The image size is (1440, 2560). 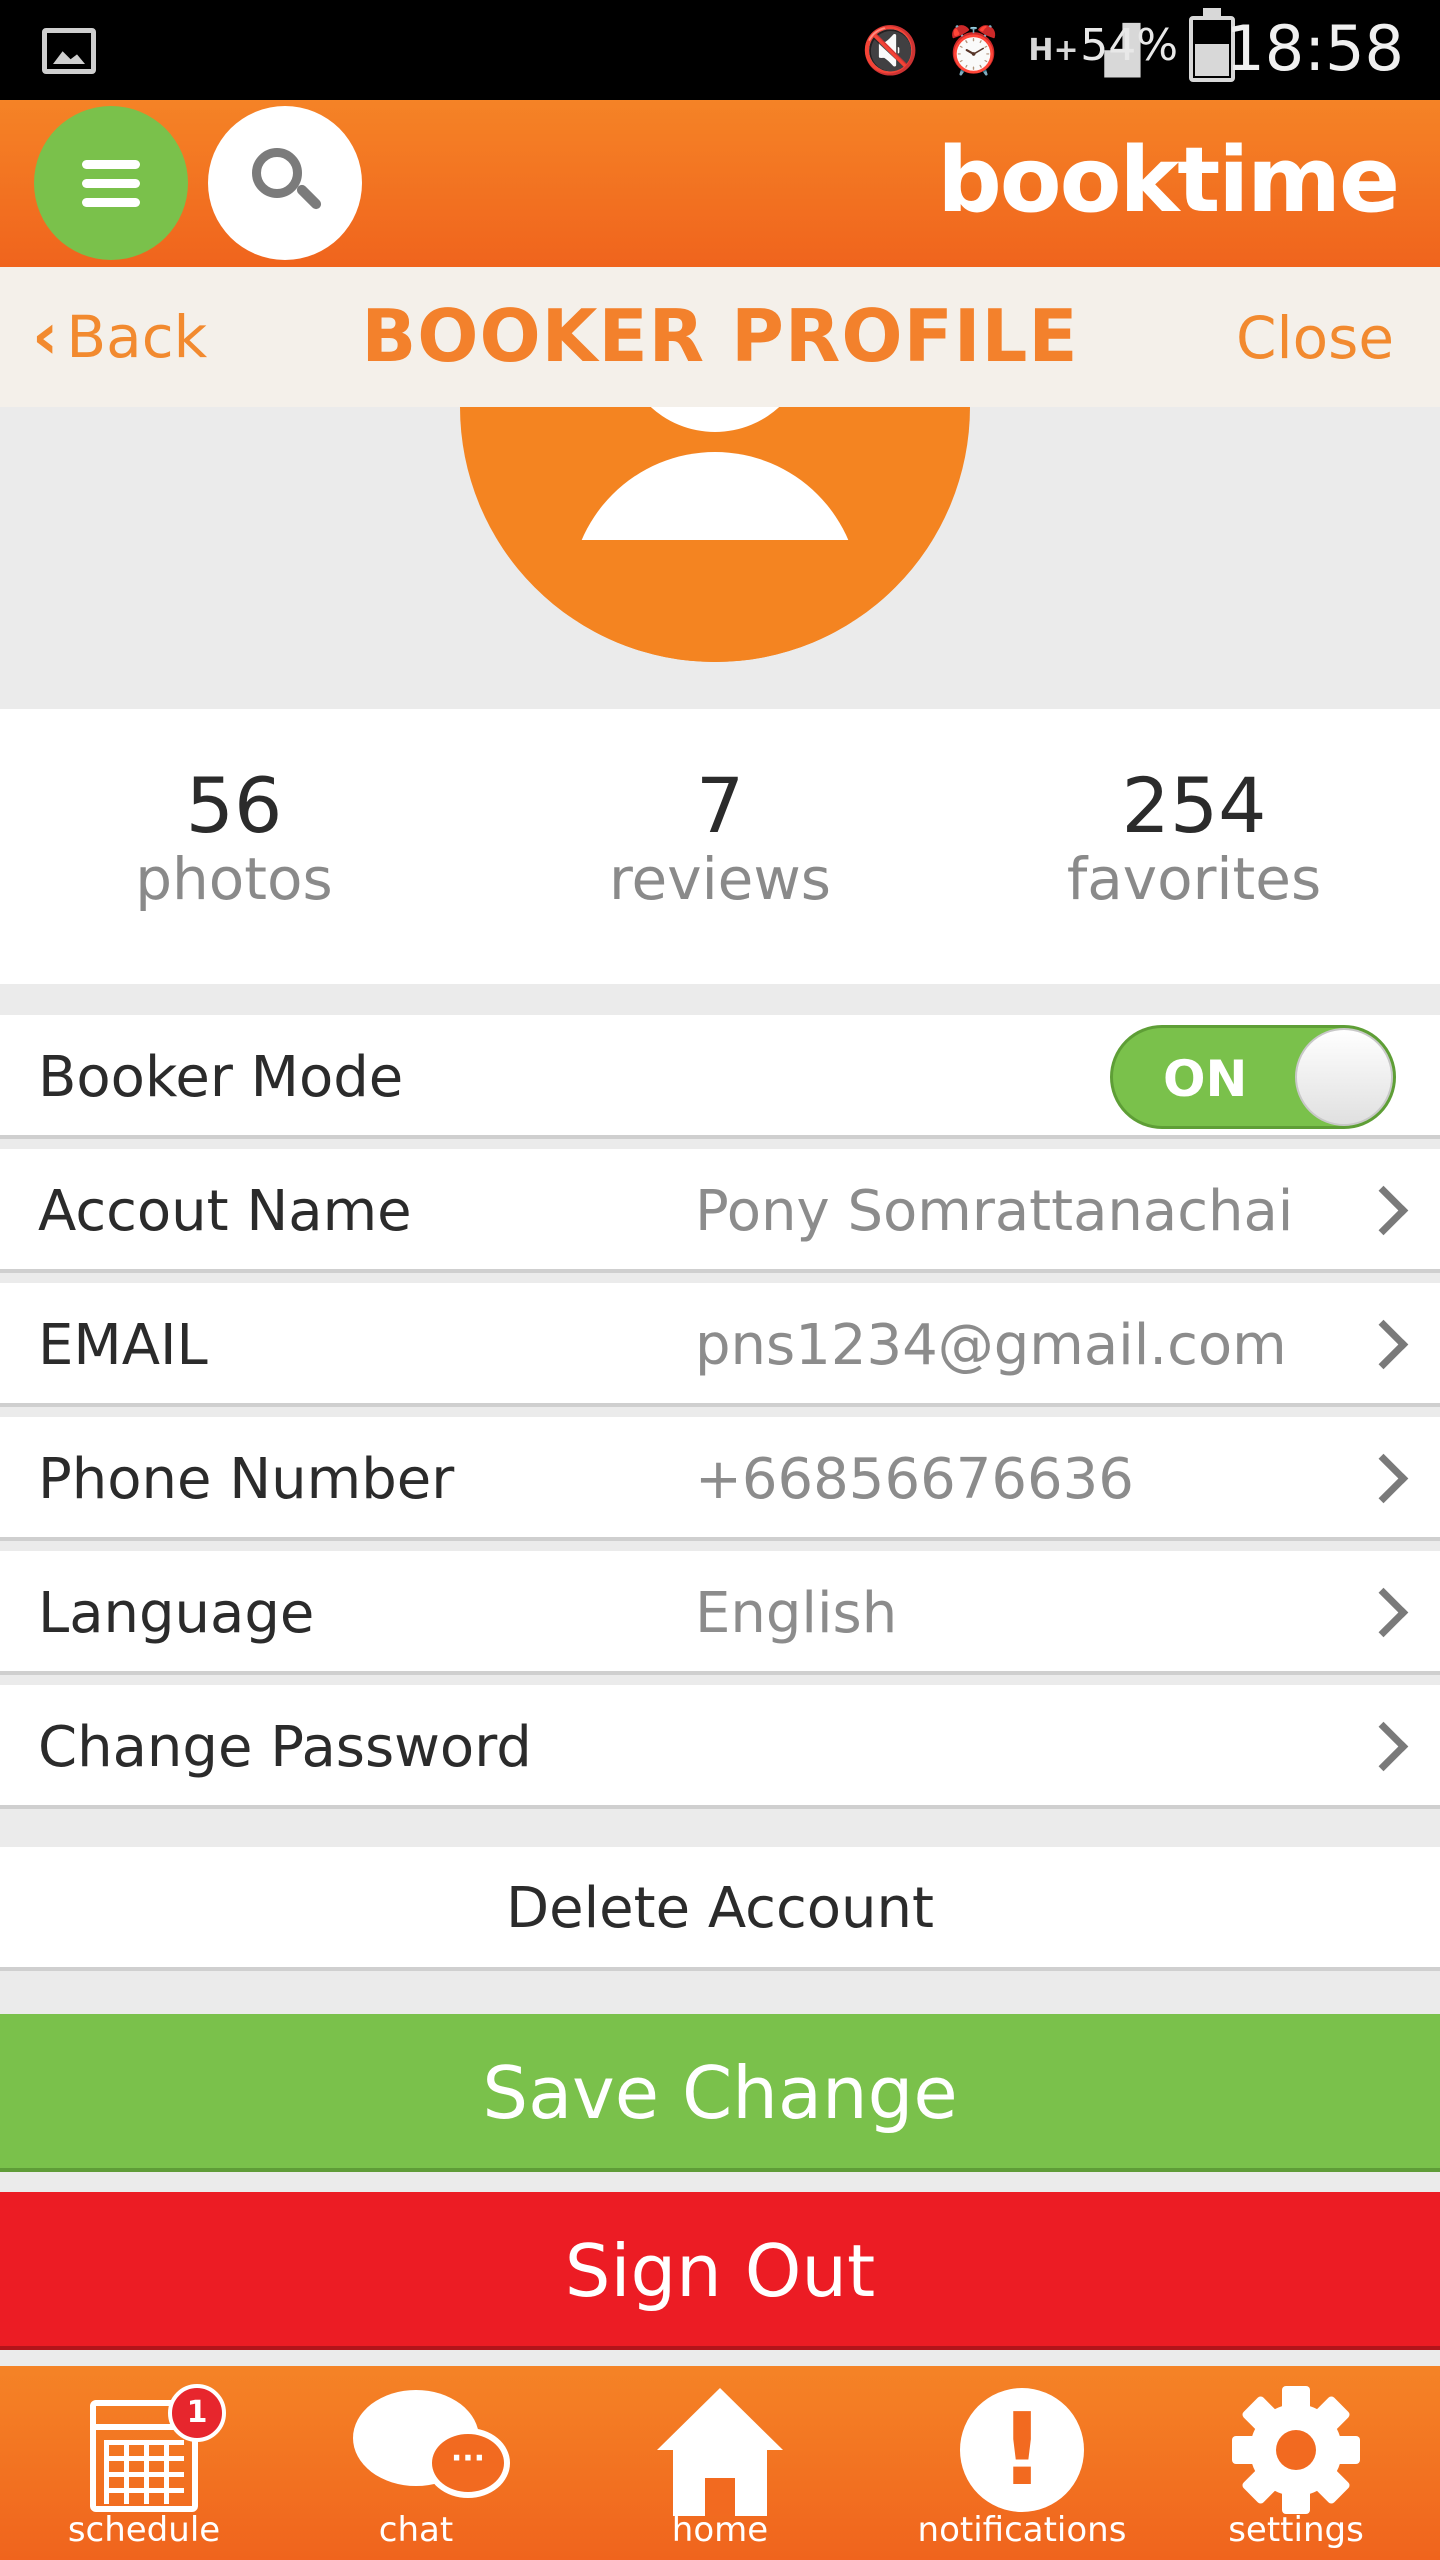 What do you see at coordinates (1194, 805) in the screenshot?
I see `stat-value: 254` at bounding box center [1194, 805].